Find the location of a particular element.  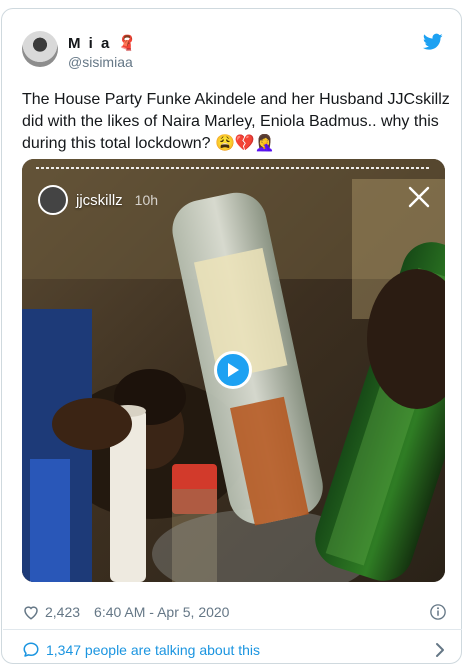

twitter-bird-icon is located at coordinates (433, 42).